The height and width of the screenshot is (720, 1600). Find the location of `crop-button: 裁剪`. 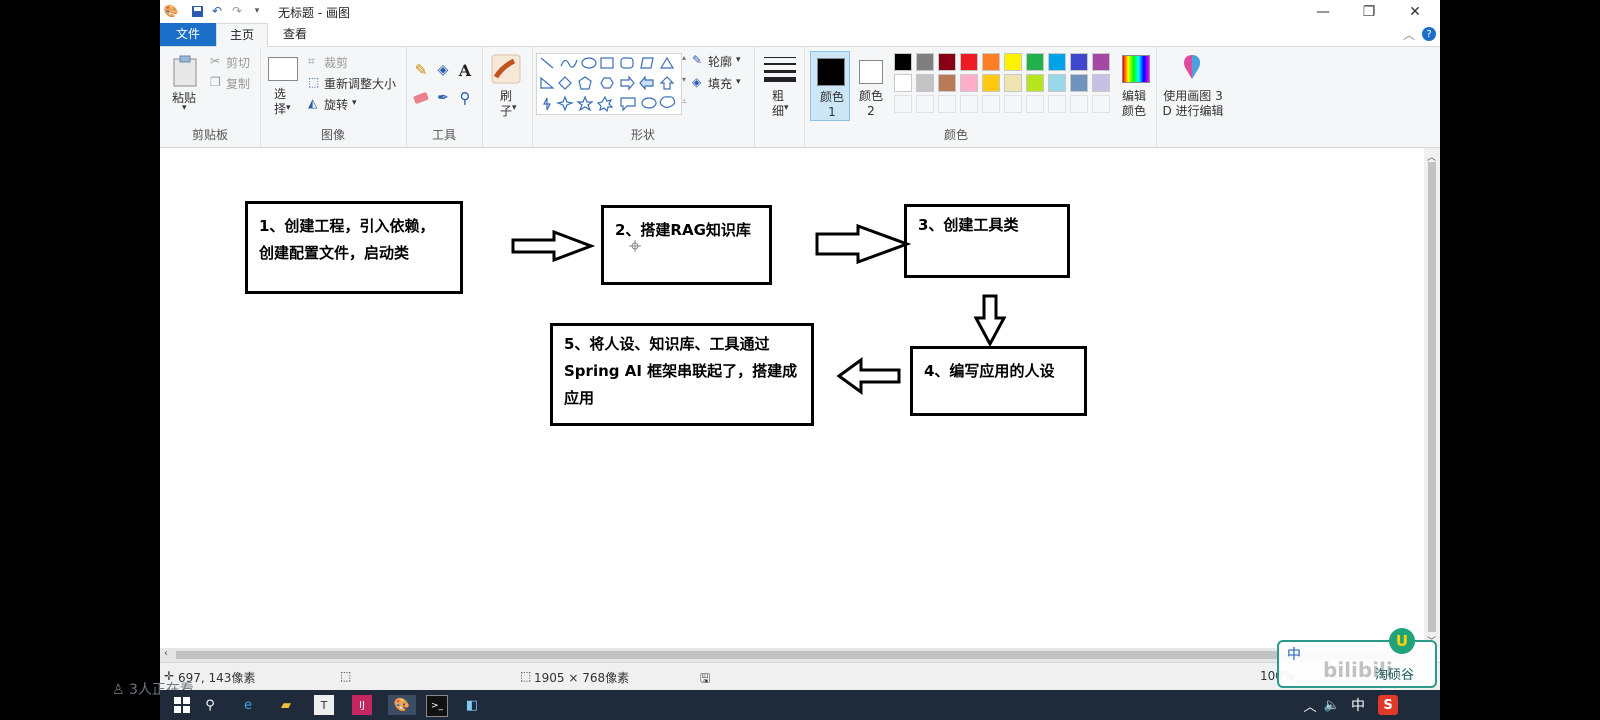

crop-button: 裁剪 is located at coordinates (336, 62).